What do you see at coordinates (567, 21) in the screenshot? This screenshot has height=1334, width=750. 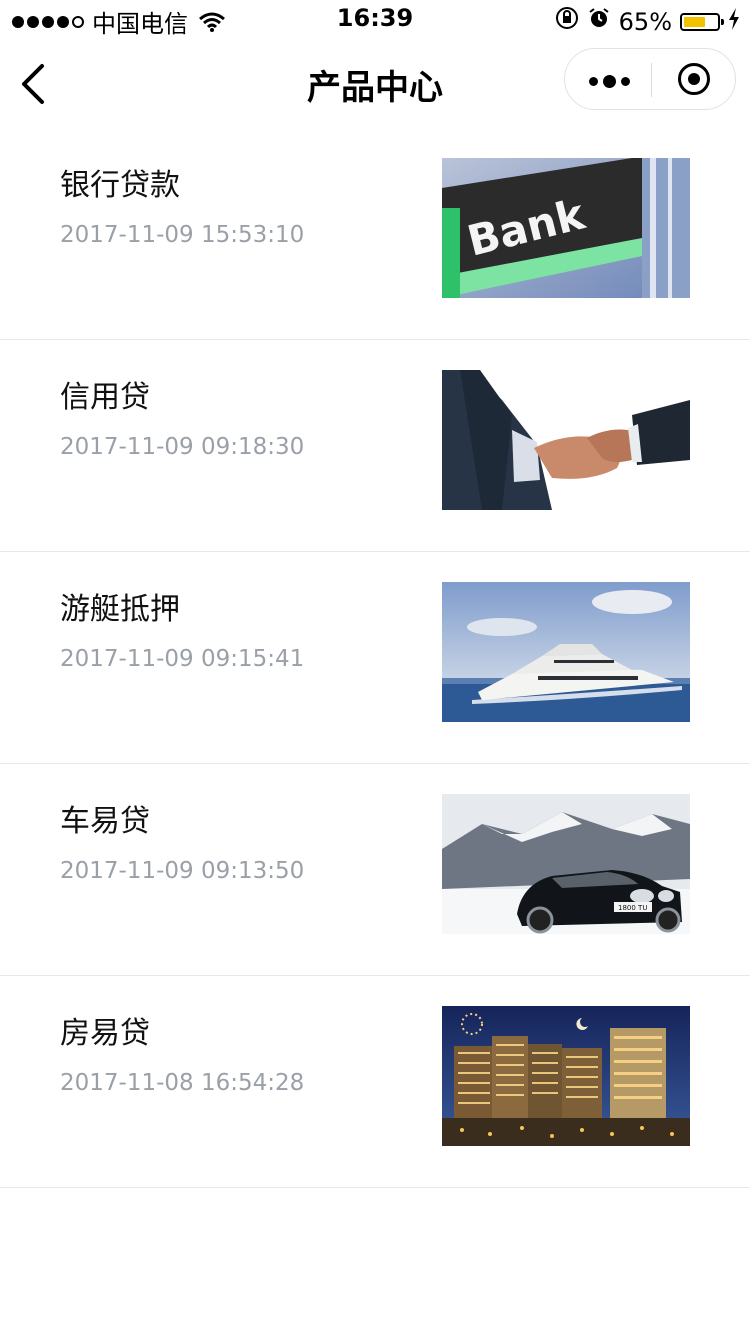 I see `orientation-lock-icon` at bounding box center [567, 21].